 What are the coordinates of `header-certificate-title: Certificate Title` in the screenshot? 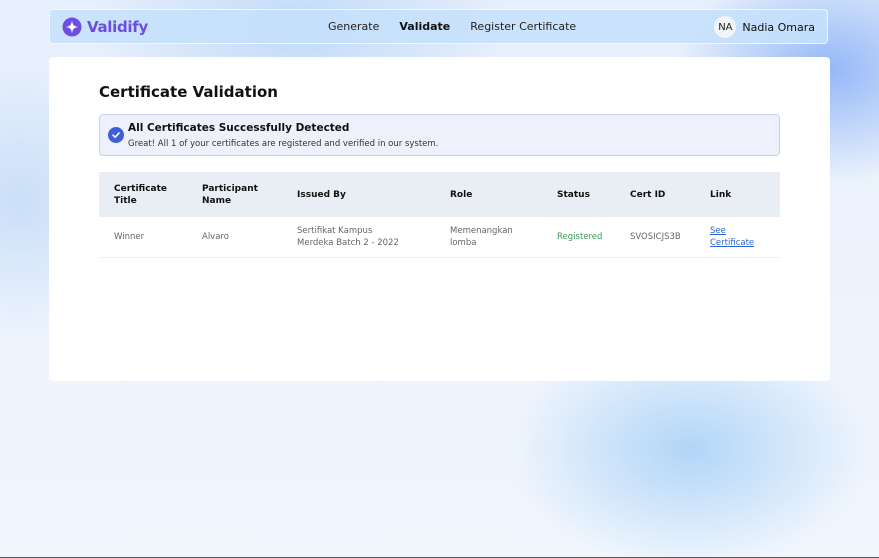 It's located at (141, 194).